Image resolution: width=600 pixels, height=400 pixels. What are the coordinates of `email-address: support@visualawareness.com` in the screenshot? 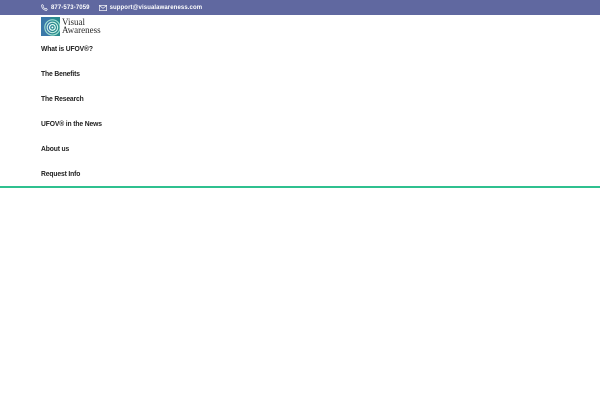 It's located at (156, 7).